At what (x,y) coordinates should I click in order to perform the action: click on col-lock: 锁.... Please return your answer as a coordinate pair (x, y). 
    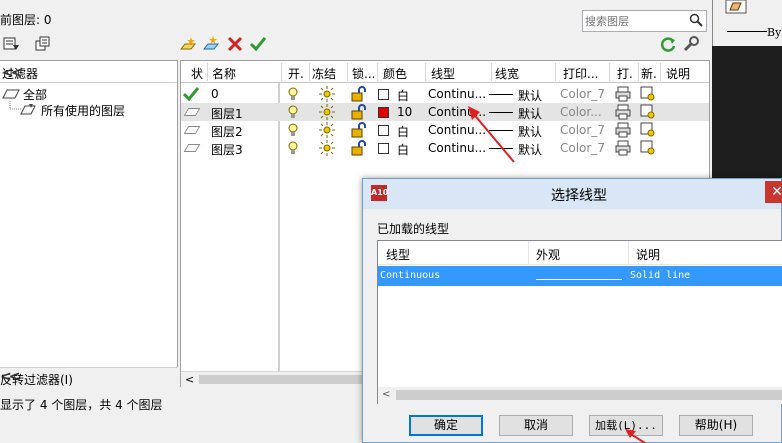
    Looking at the image, I should click on (363, 73).